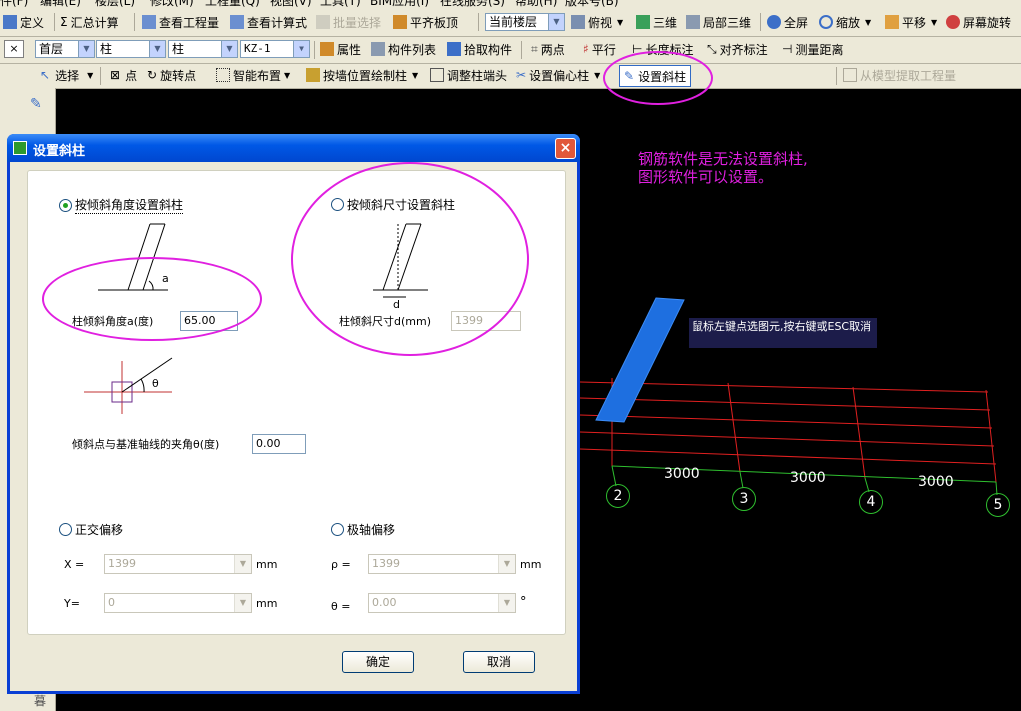  What do you see at coordinates (178, 603) in the screenshot?
I see `y-offset-select: 0 ▼` at bounding box center [178, 603].